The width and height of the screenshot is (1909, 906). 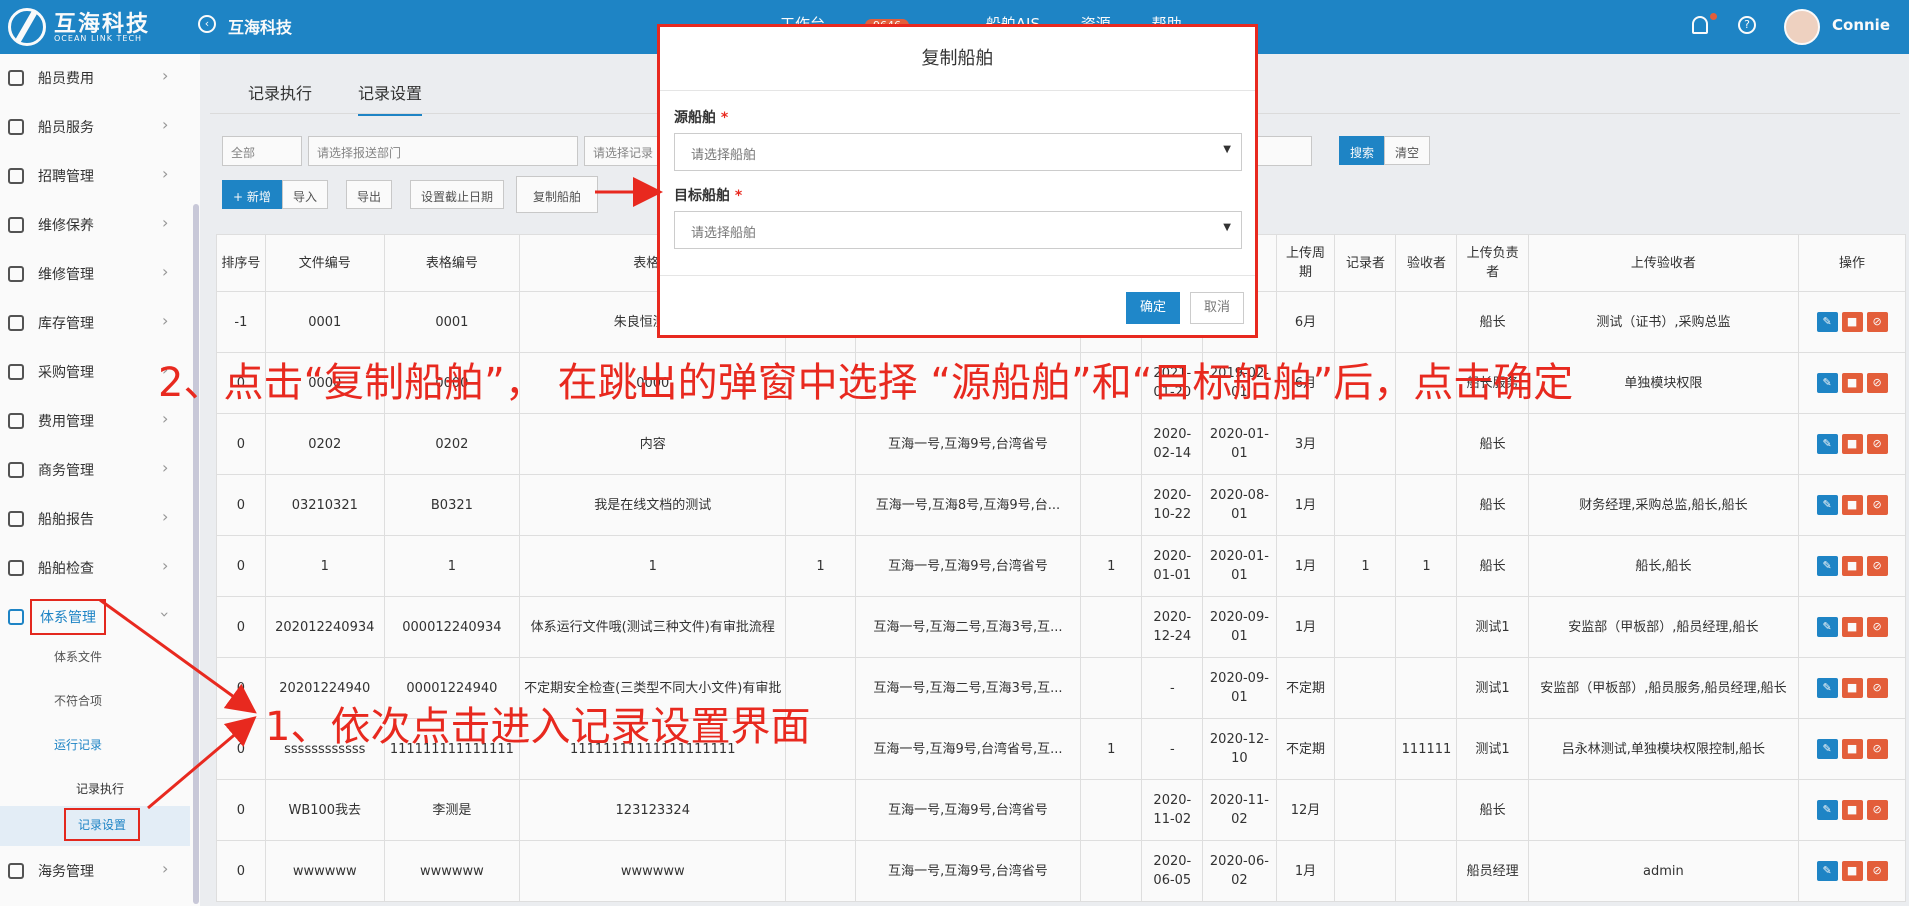 I want to click on annotation-step1: 1、依次点击进入记录设置界面, so click(x=538, y=727).